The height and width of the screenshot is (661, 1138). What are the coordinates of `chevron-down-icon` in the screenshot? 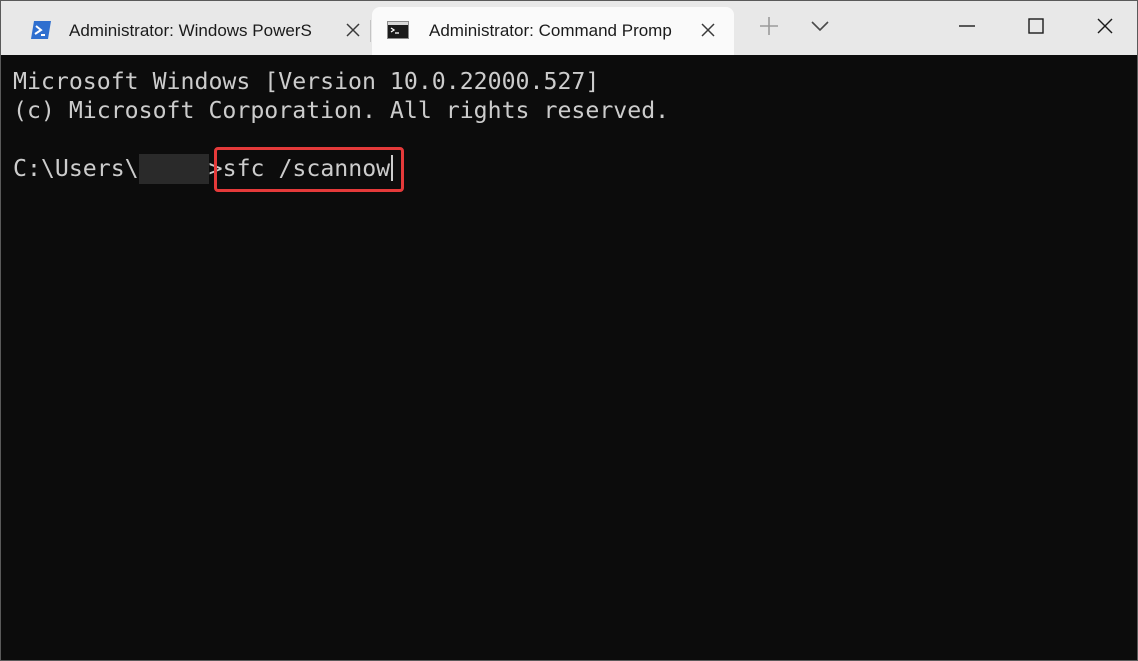 It's located at (820, 28).